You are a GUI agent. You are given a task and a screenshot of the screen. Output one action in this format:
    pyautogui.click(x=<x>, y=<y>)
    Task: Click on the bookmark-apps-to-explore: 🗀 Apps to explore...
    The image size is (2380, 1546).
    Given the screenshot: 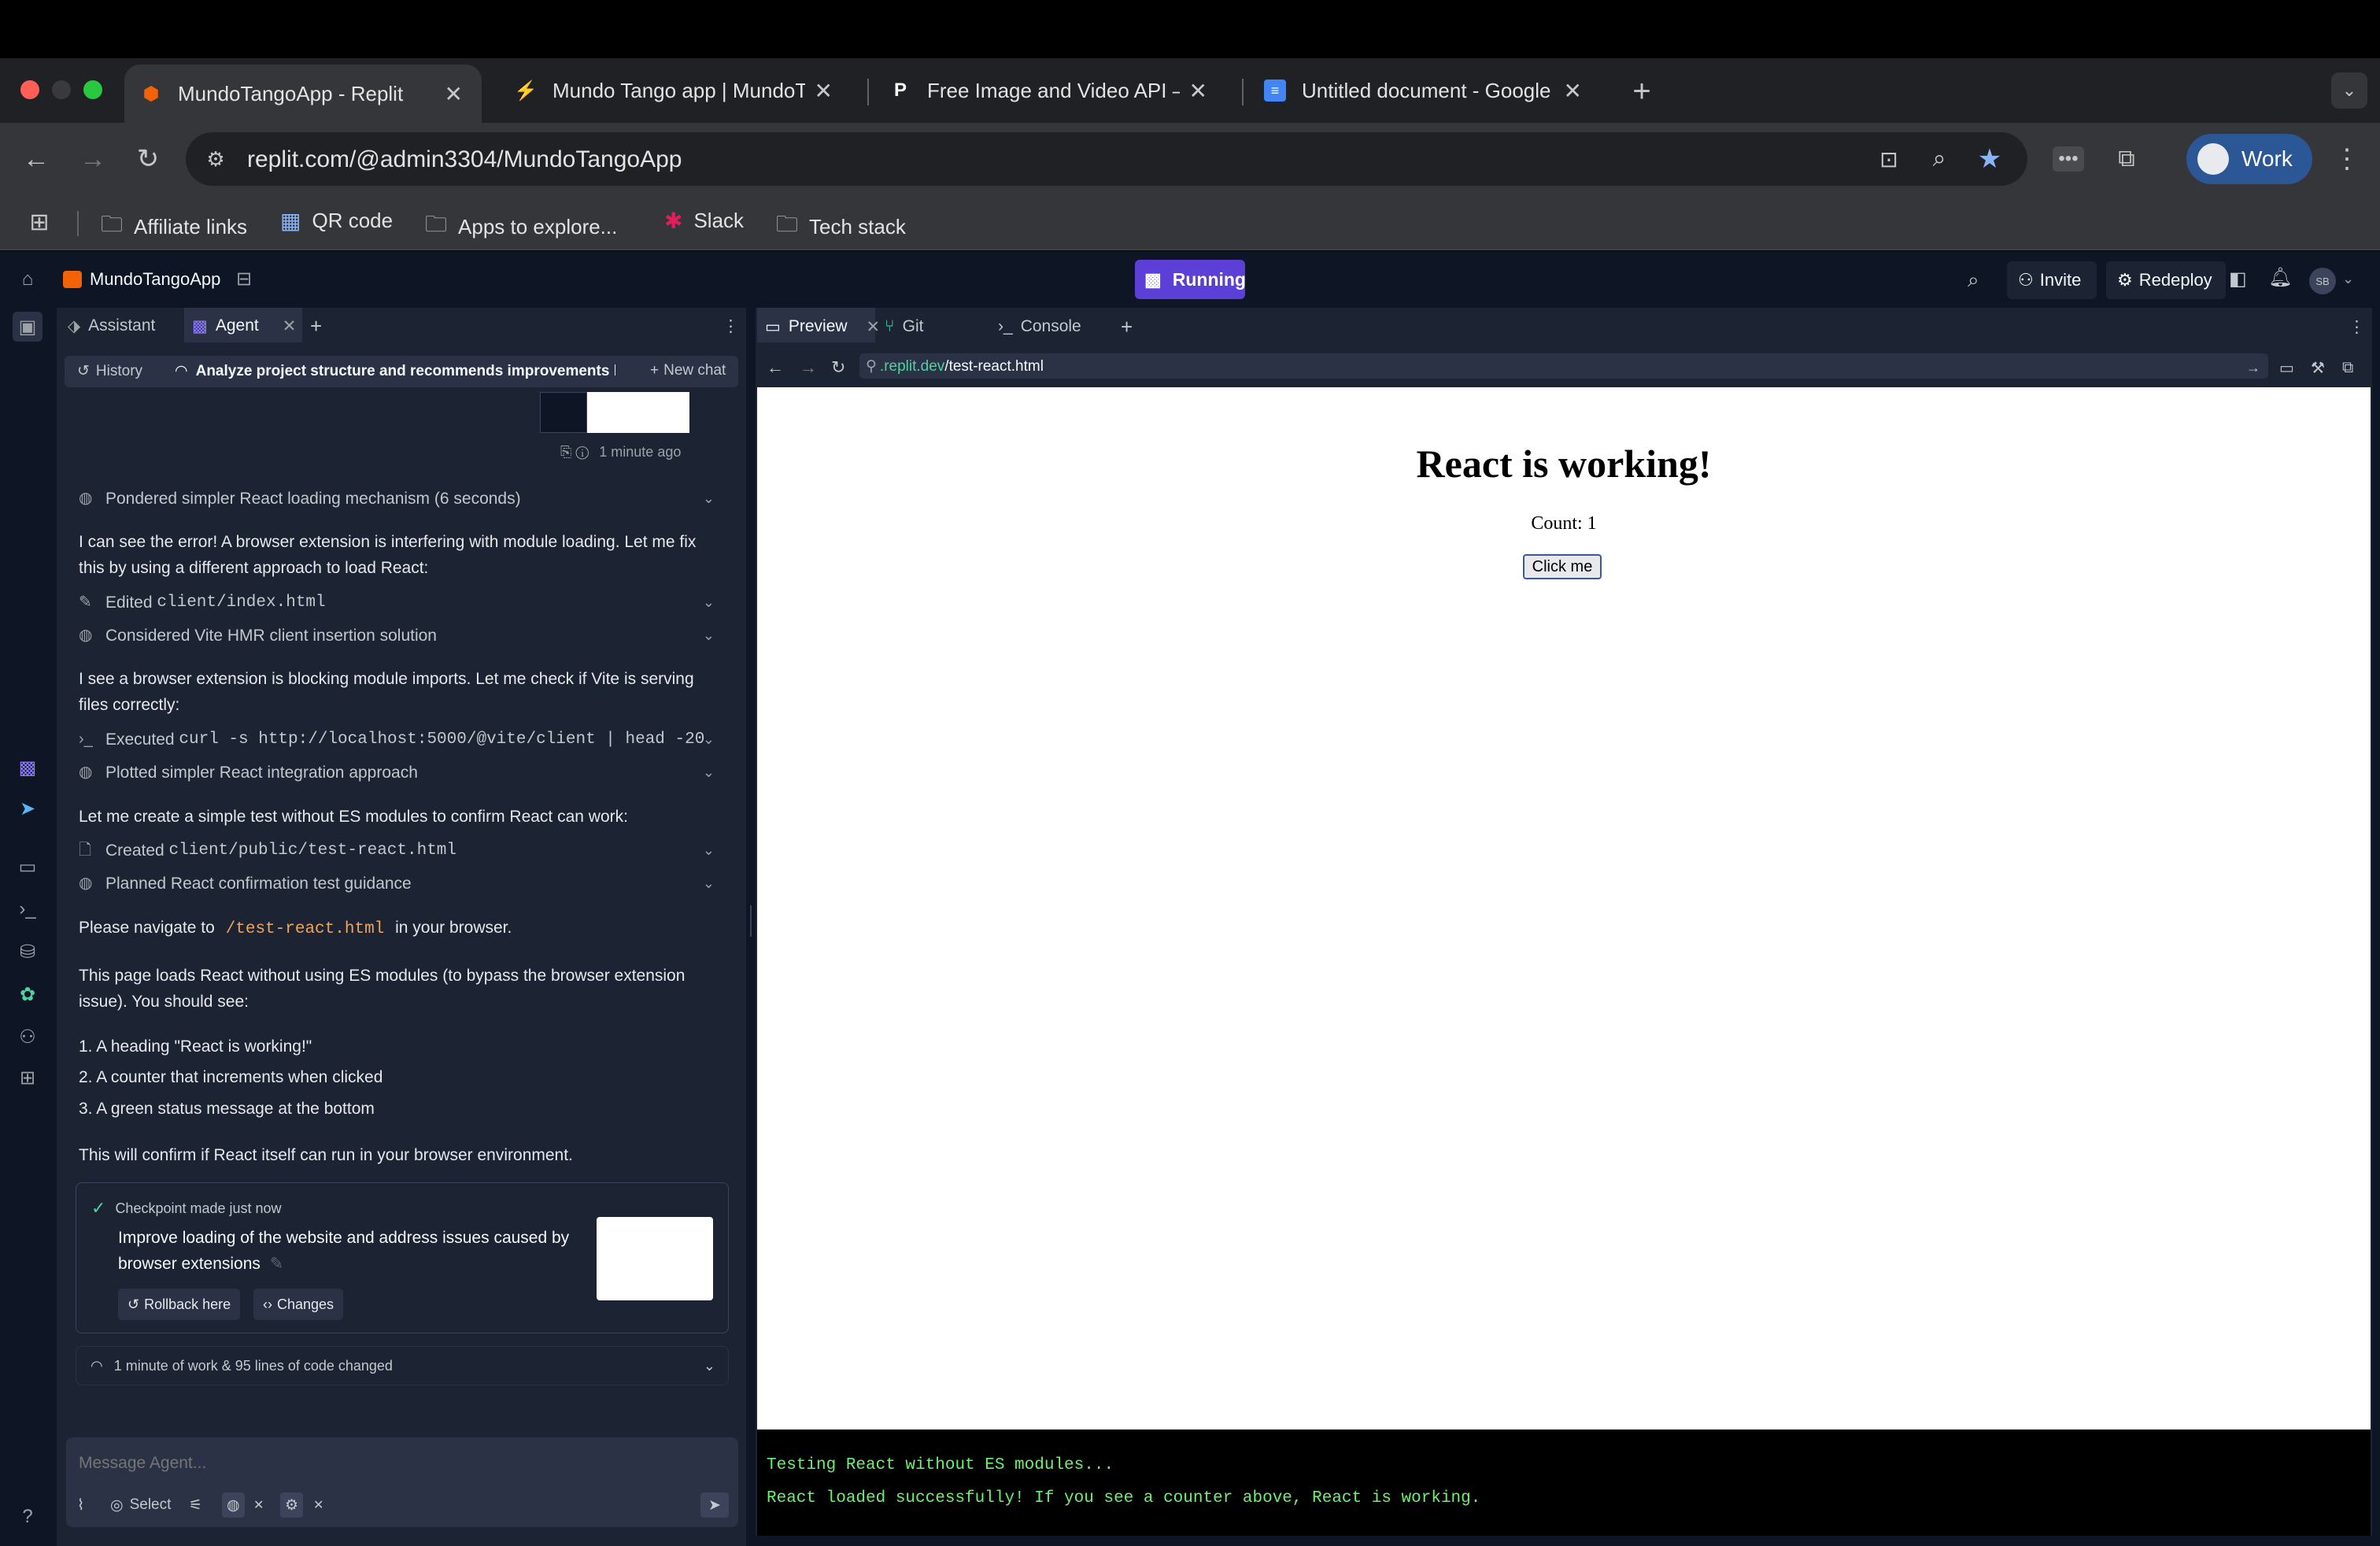 What is the action you would take?
    pyautogui.click(x=521, y=227)
    